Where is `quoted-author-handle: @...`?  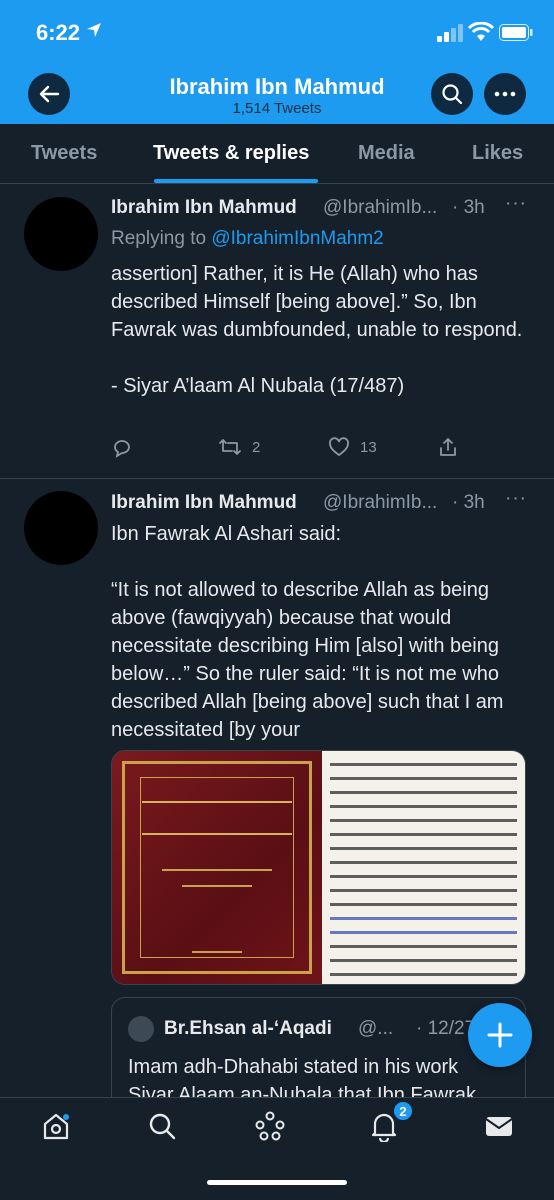
quoted-author-handle: @... is located at coordinates (376, 1028).